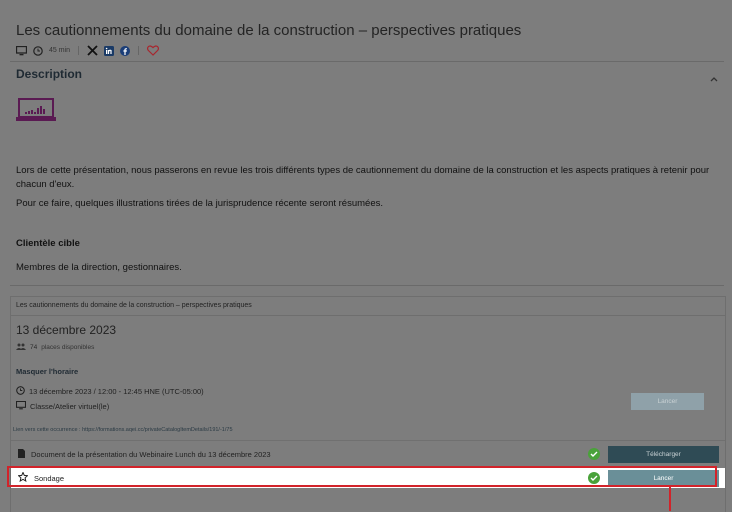  I want to click on places-available: 74 places disponibles, so click(55, 347).